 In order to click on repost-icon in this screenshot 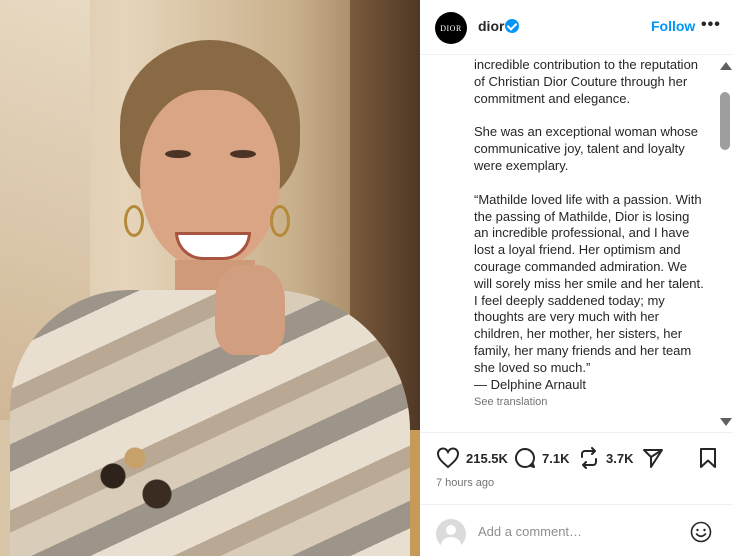, I will do `click(589, 458)`.